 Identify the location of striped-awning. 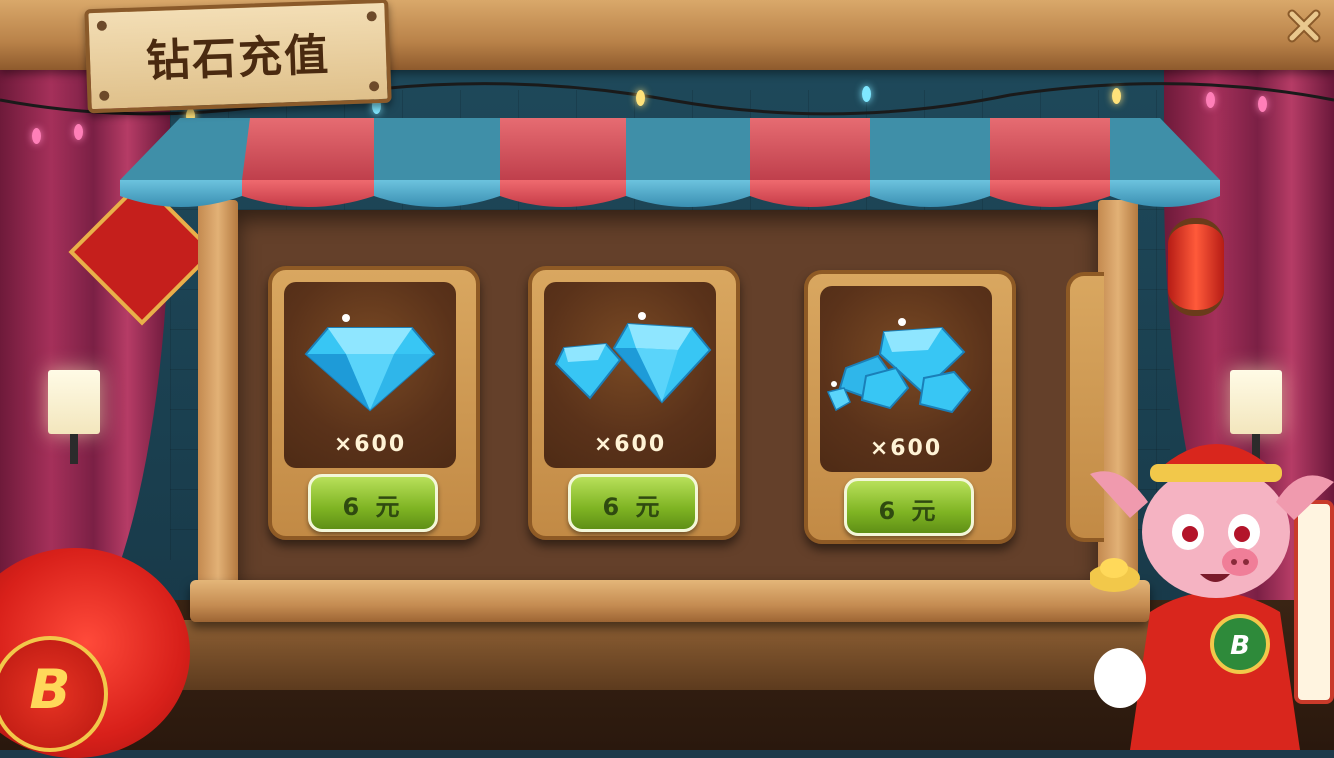
(670, 162).